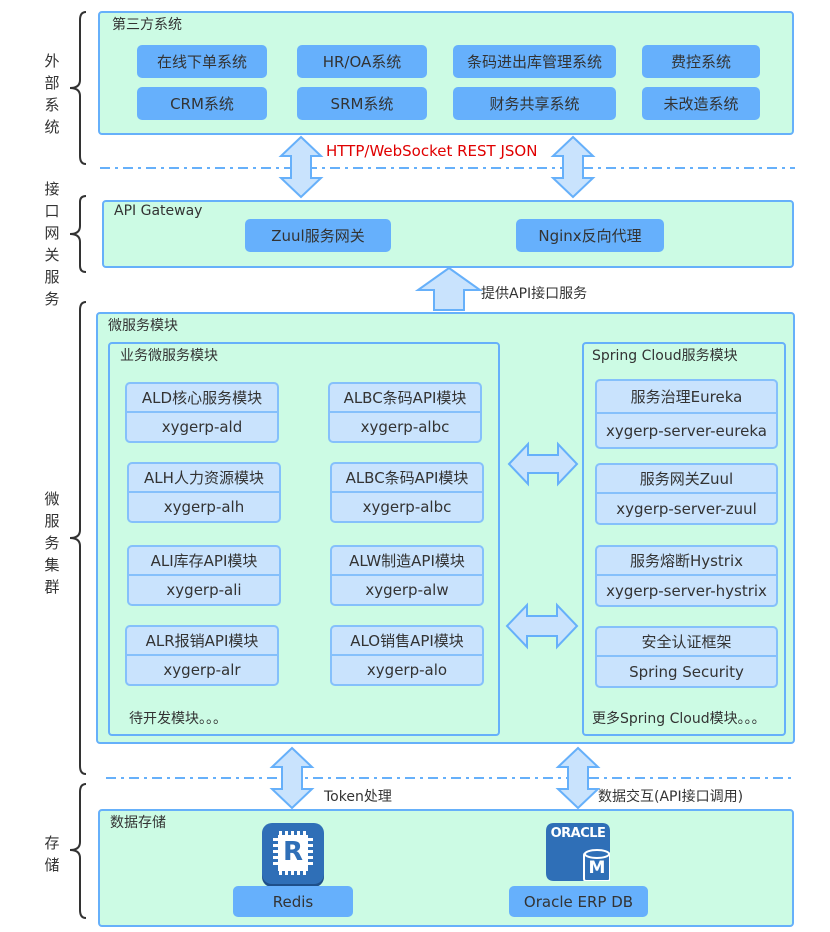  What do you see at coordinates (686, 561) in the screenshot?
I see `module-name: 服务熔断Hystrix` at bounding box center [686, 561].